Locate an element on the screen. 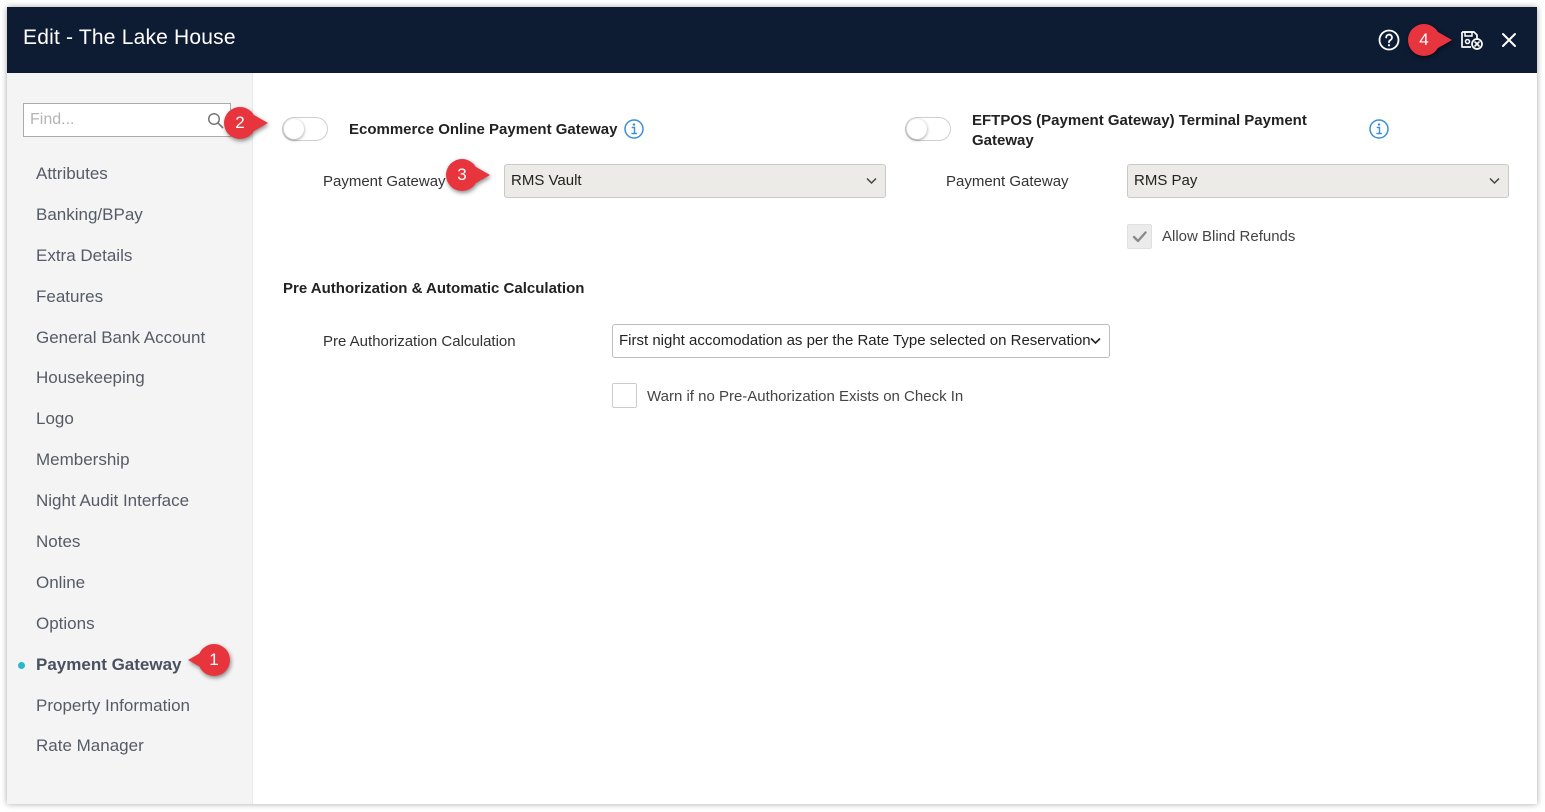  sidebar-item-logo: Logo is located at coordinates (130, 419).